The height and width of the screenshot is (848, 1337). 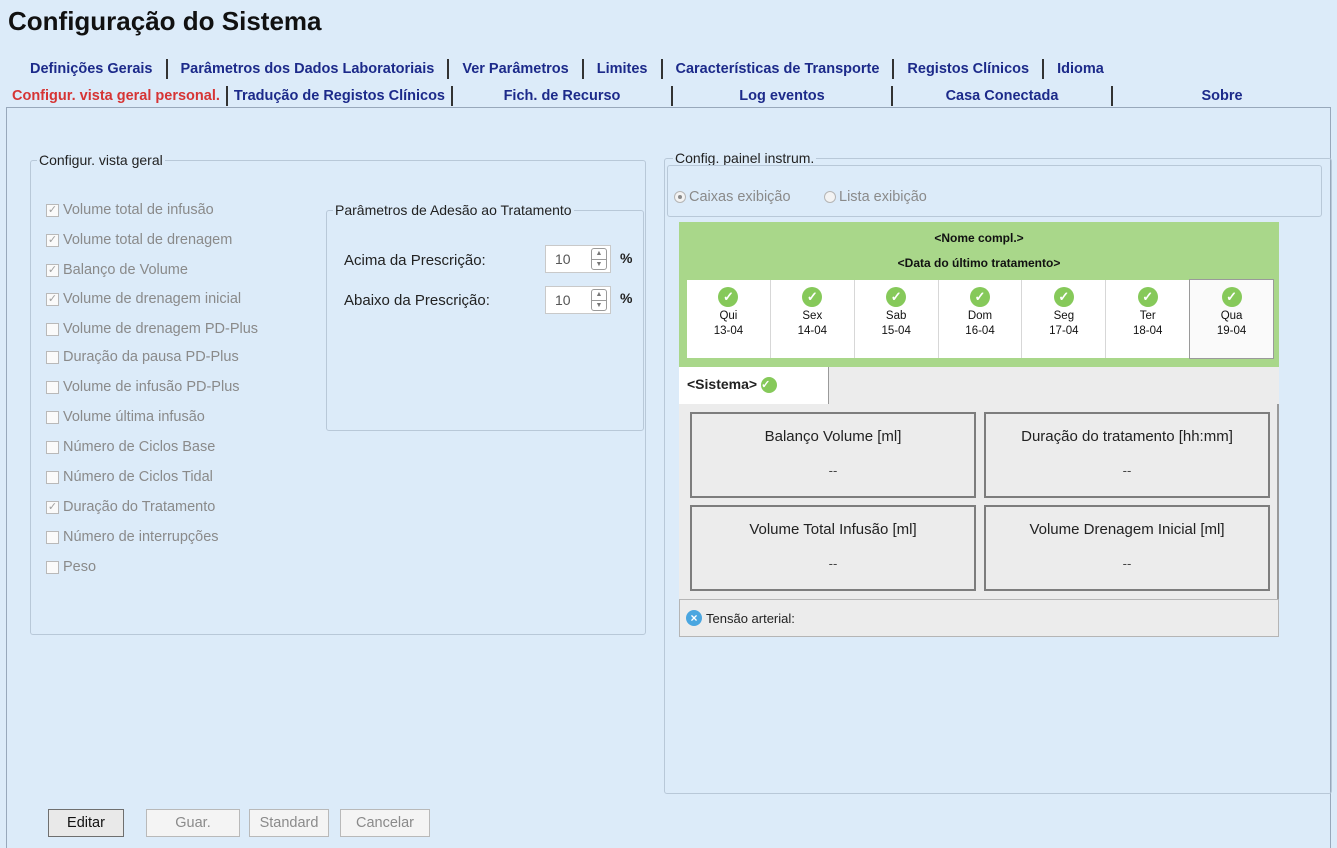 What do you see at coordinates (813, 319) in the screenshot?
I see `day-cell: ✓ Sex 14-04` at bounding box center [813, 319].